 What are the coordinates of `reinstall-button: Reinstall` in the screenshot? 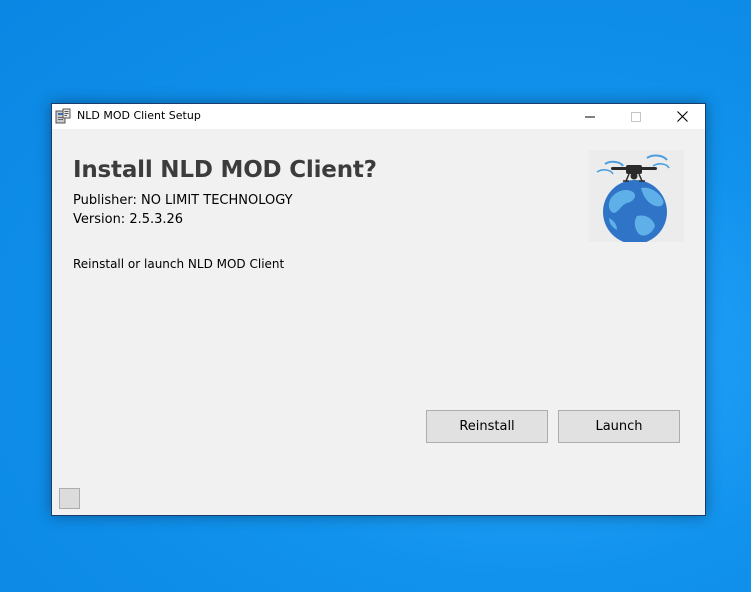 It's located at (487, 426).